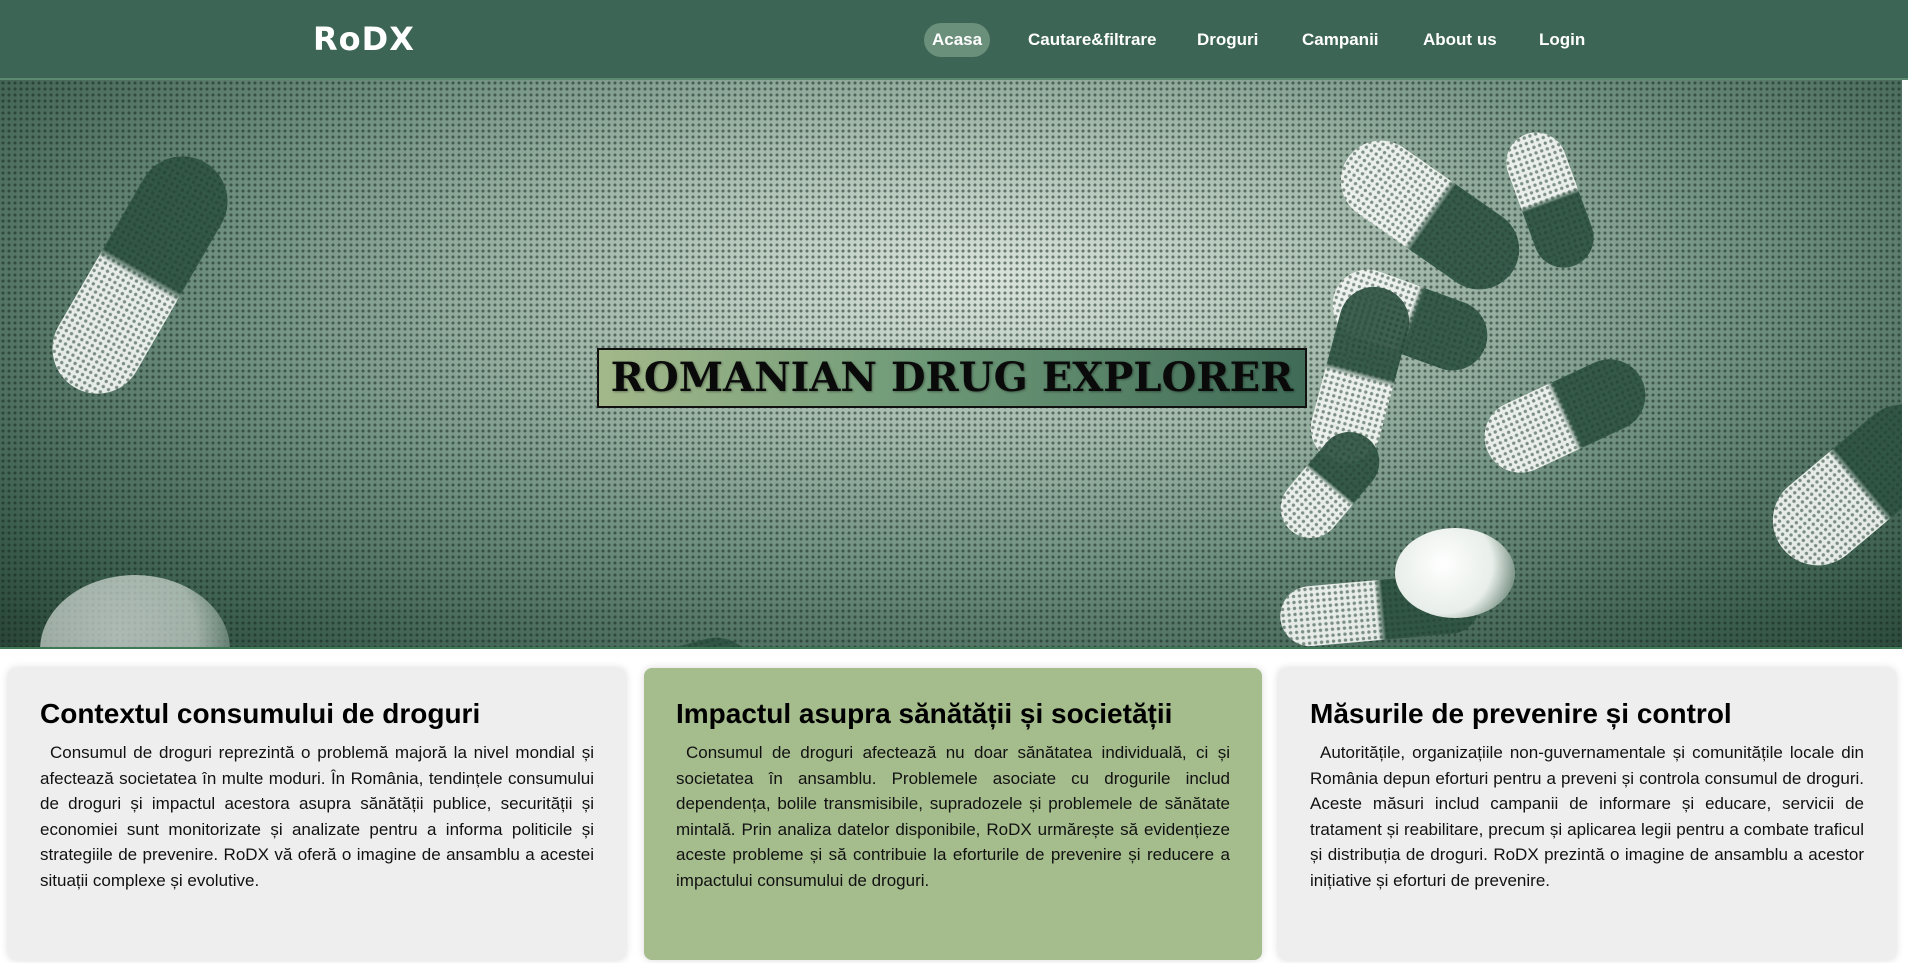 The width and height of the screenshot is (1908, 963). Describe the element at coordinates (952, 378) in the screenshot. I see `hero-title: ROMANIAN DRUG EXPLORER` at that location.